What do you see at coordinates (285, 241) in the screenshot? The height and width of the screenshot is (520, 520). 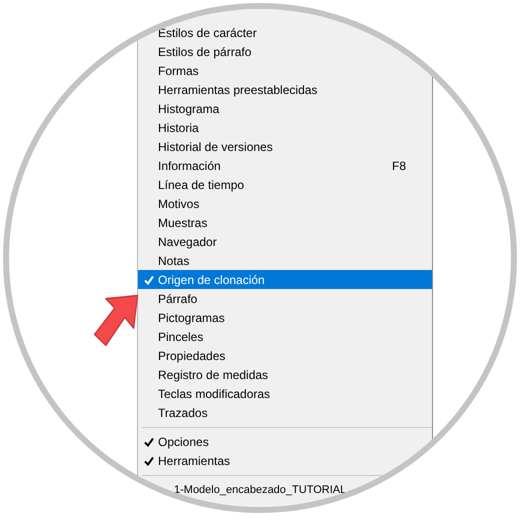 I see `menu-item: Navegador` at bounding box center [285, 241].